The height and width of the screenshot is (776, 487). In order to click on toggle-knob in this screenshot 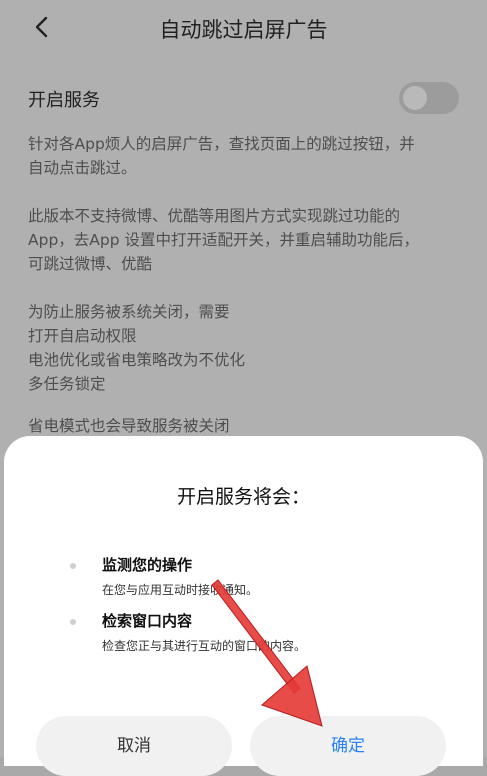, I will do `click(415, 98)`.